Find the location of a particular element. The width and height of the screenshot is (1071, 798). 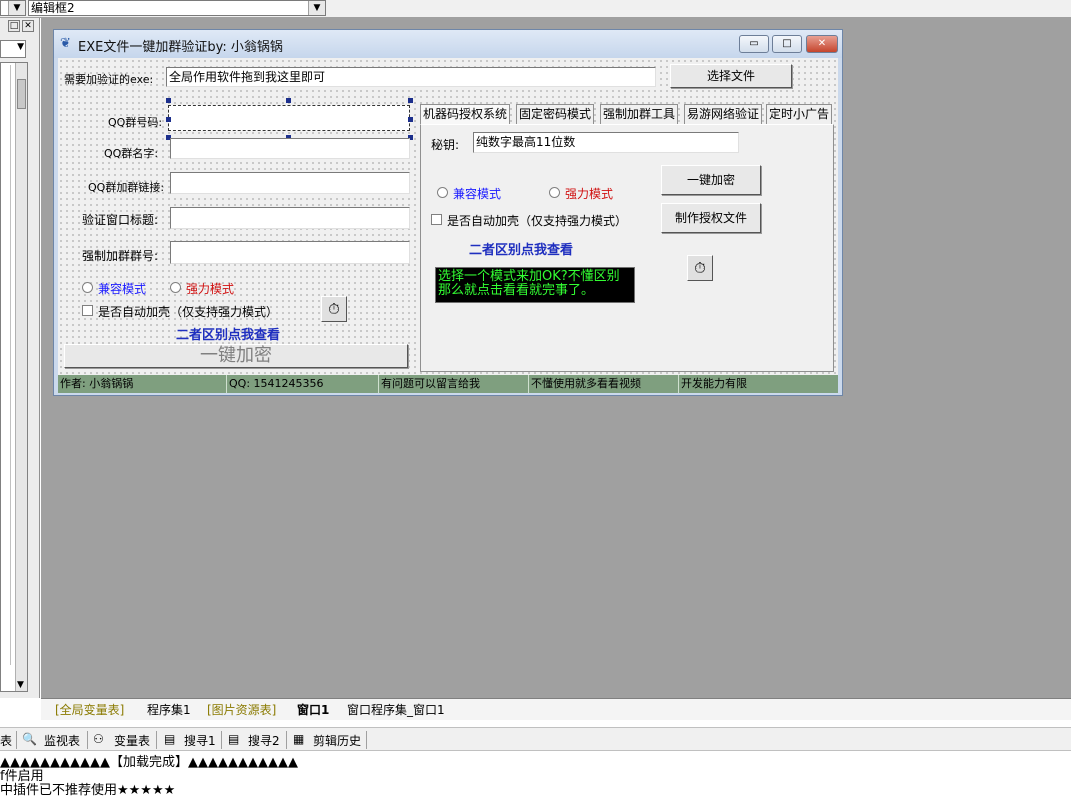

pin-icon: □ is located at coordinates (14, 26).